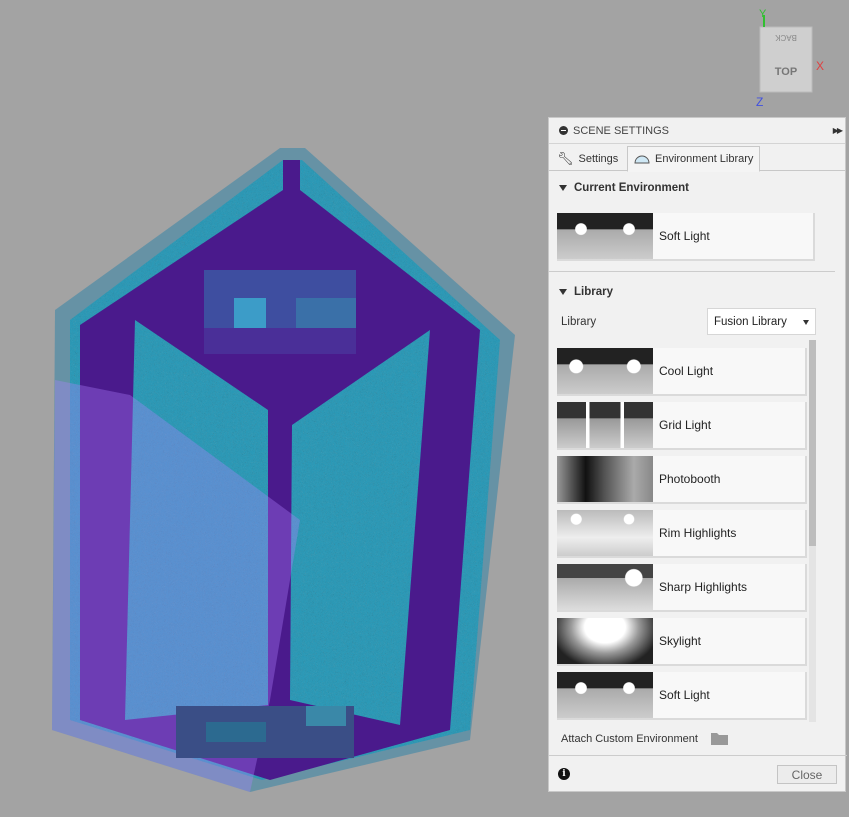  Describe the element at coordinates (786, 72) in the screenshot. I see `svg-text: TOP` at that location.